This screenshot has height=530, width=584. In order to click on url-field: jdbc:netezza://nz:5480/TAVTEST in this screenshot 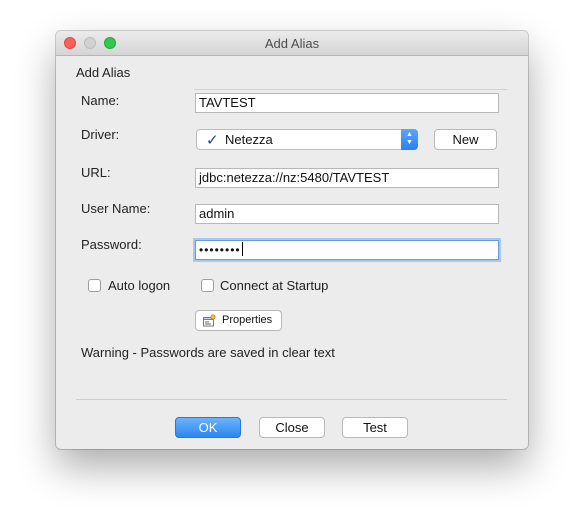, I will do `click(347, 178)`.